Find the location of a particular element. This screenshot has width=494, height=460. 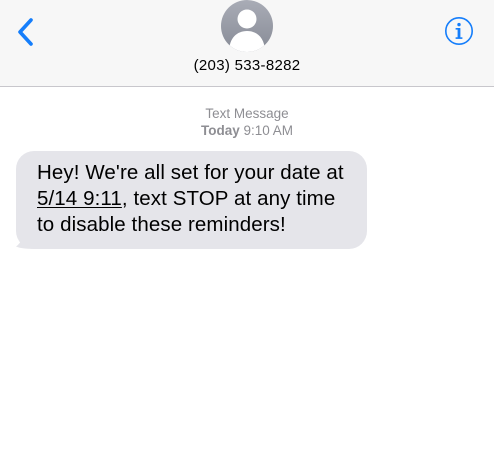

date-link: 5/14 9:11 is located at coordinates (79, 198).